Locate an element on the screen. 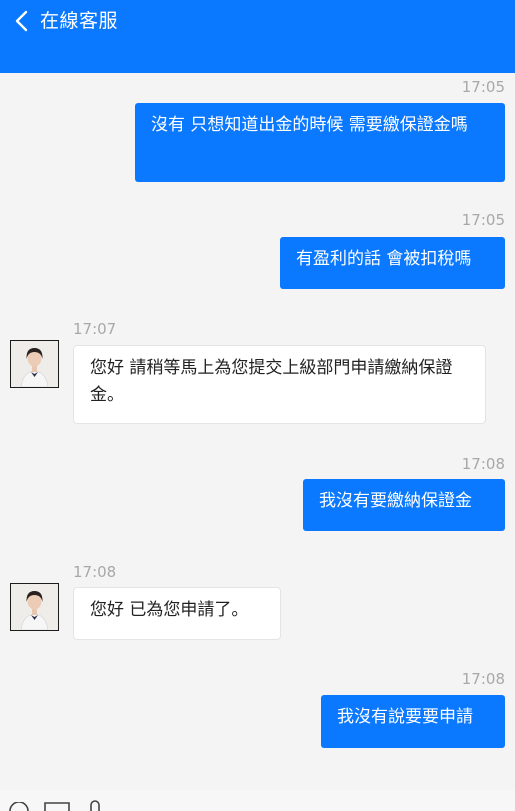  message-timestamp: 17:07 is located at coordinates (95, 329).